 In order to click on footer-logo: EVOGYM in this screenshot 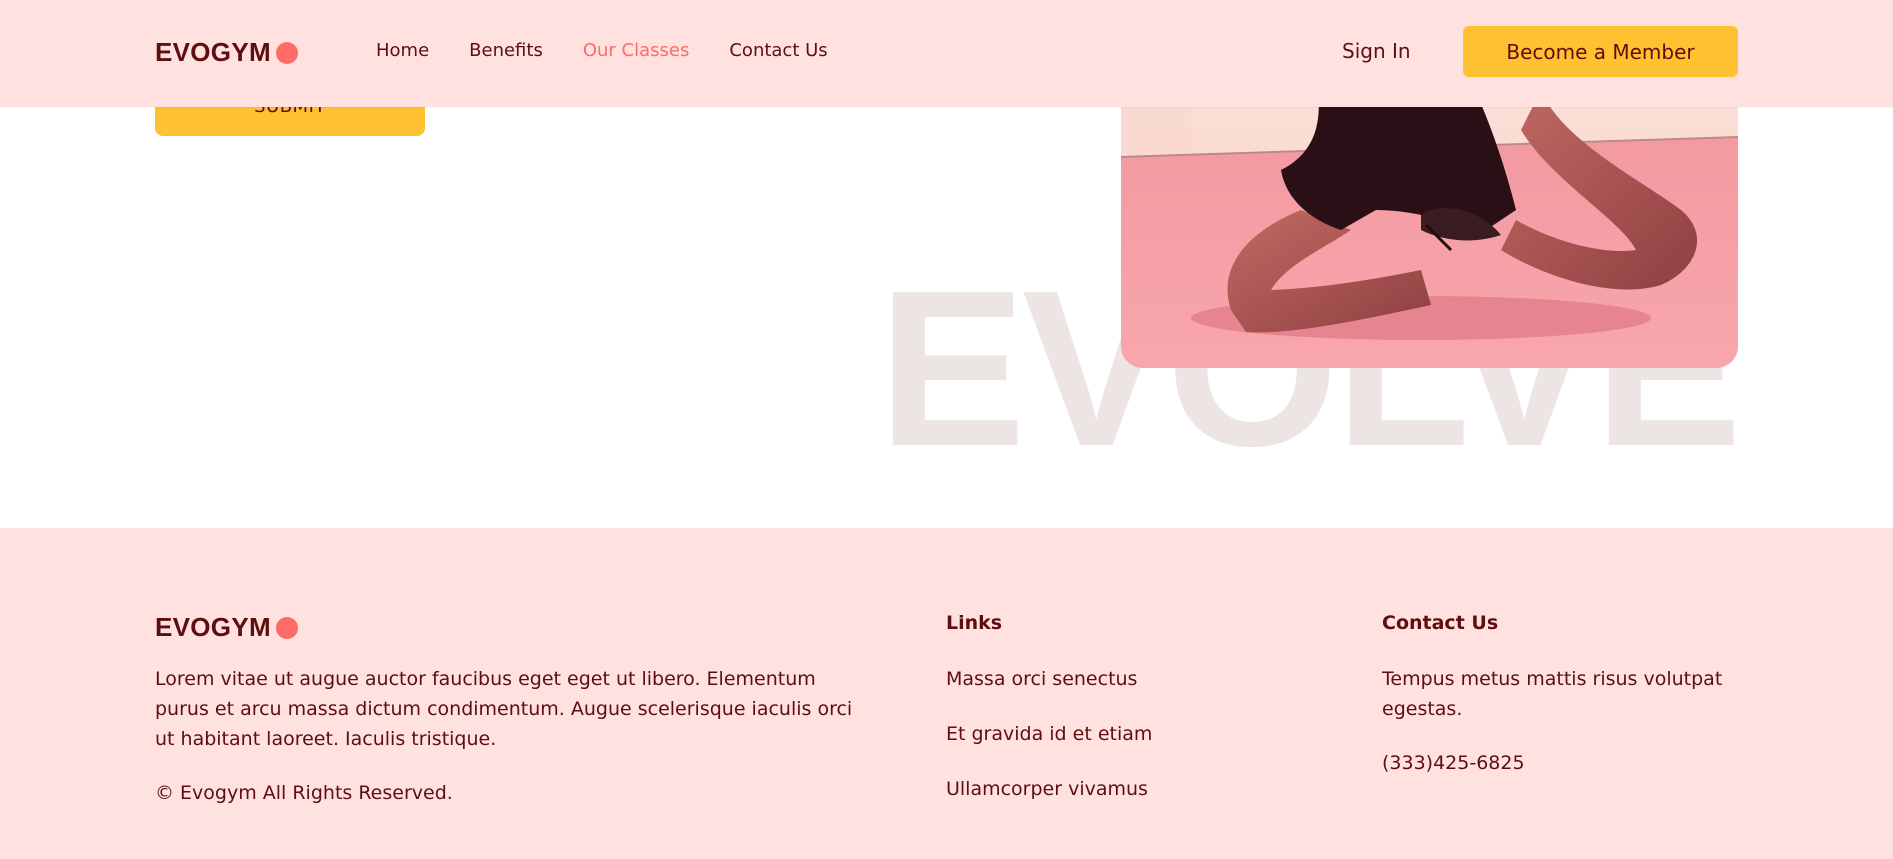, I will do `click(226, 627)`.